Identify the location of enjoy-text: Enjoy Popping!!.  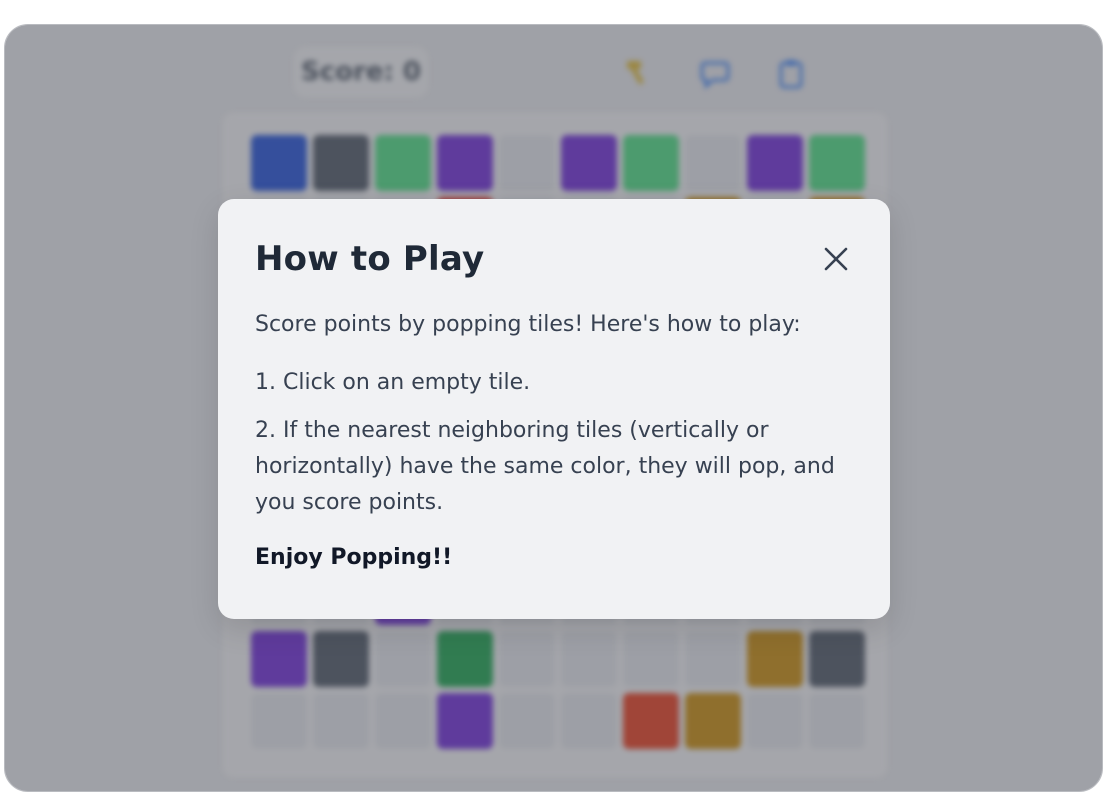
(354, 557).